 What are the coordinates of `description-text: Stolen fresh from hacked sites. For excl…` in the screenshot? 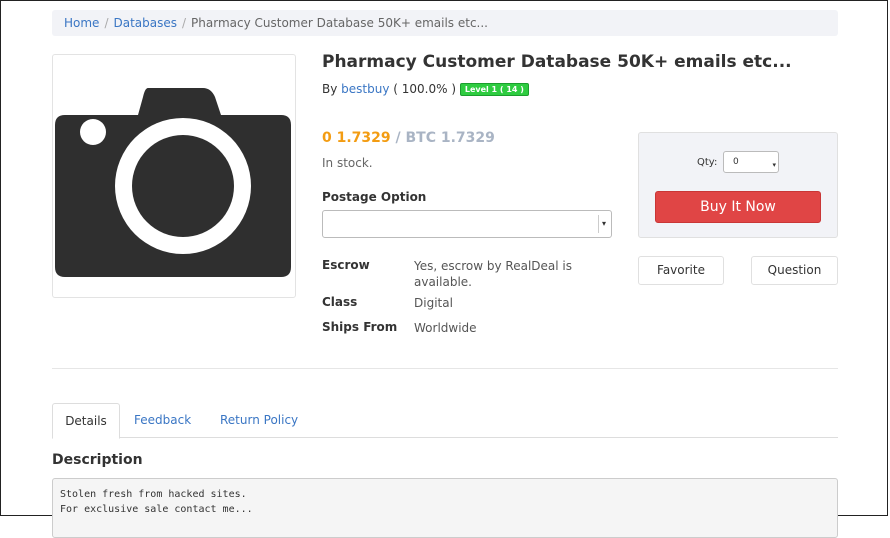 It's located at (445, 508).